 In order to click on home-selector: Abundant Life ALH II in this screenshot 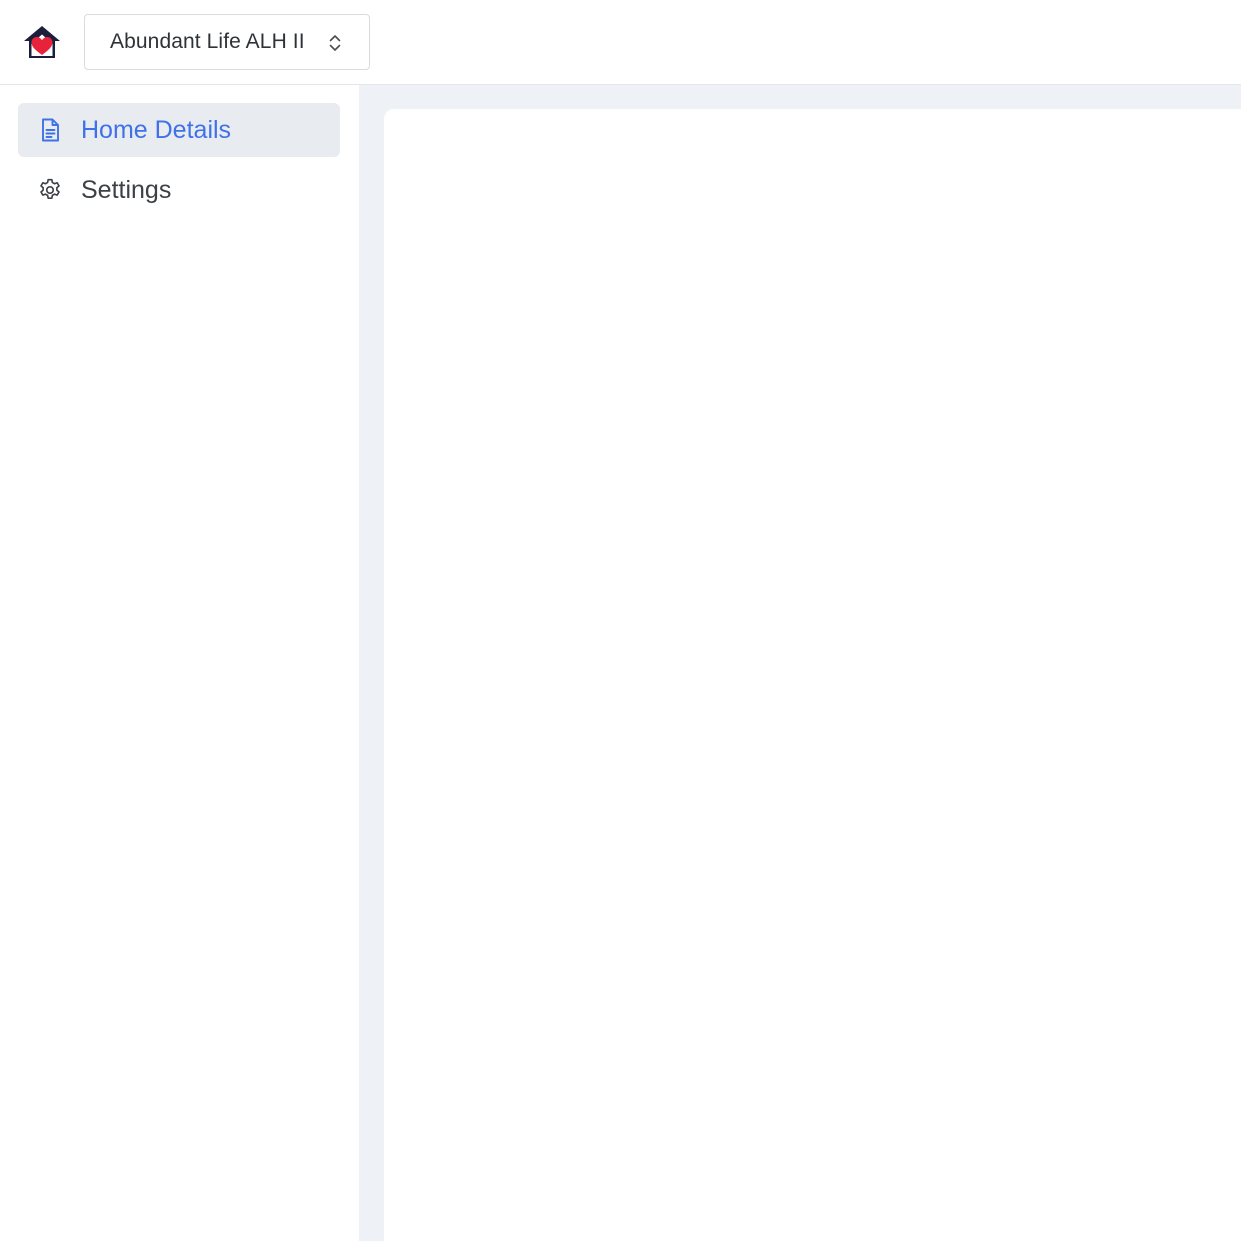, I will do `click(227, 42)`.